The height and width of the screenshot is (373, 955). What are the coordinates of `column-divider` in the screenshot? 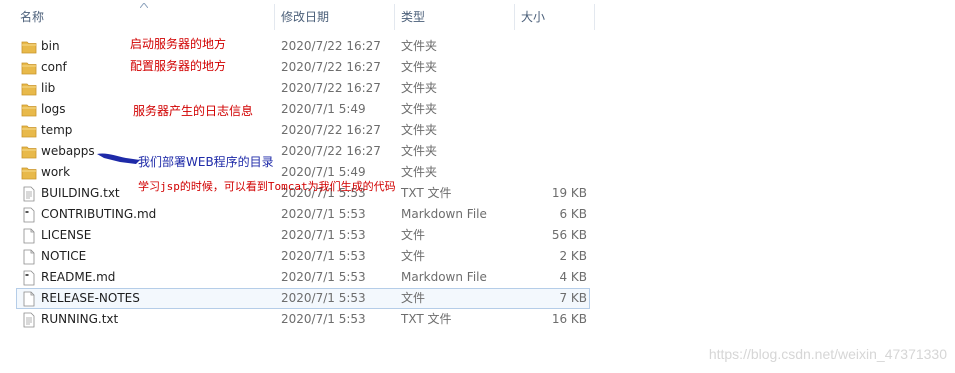 It's located at (594, 17).